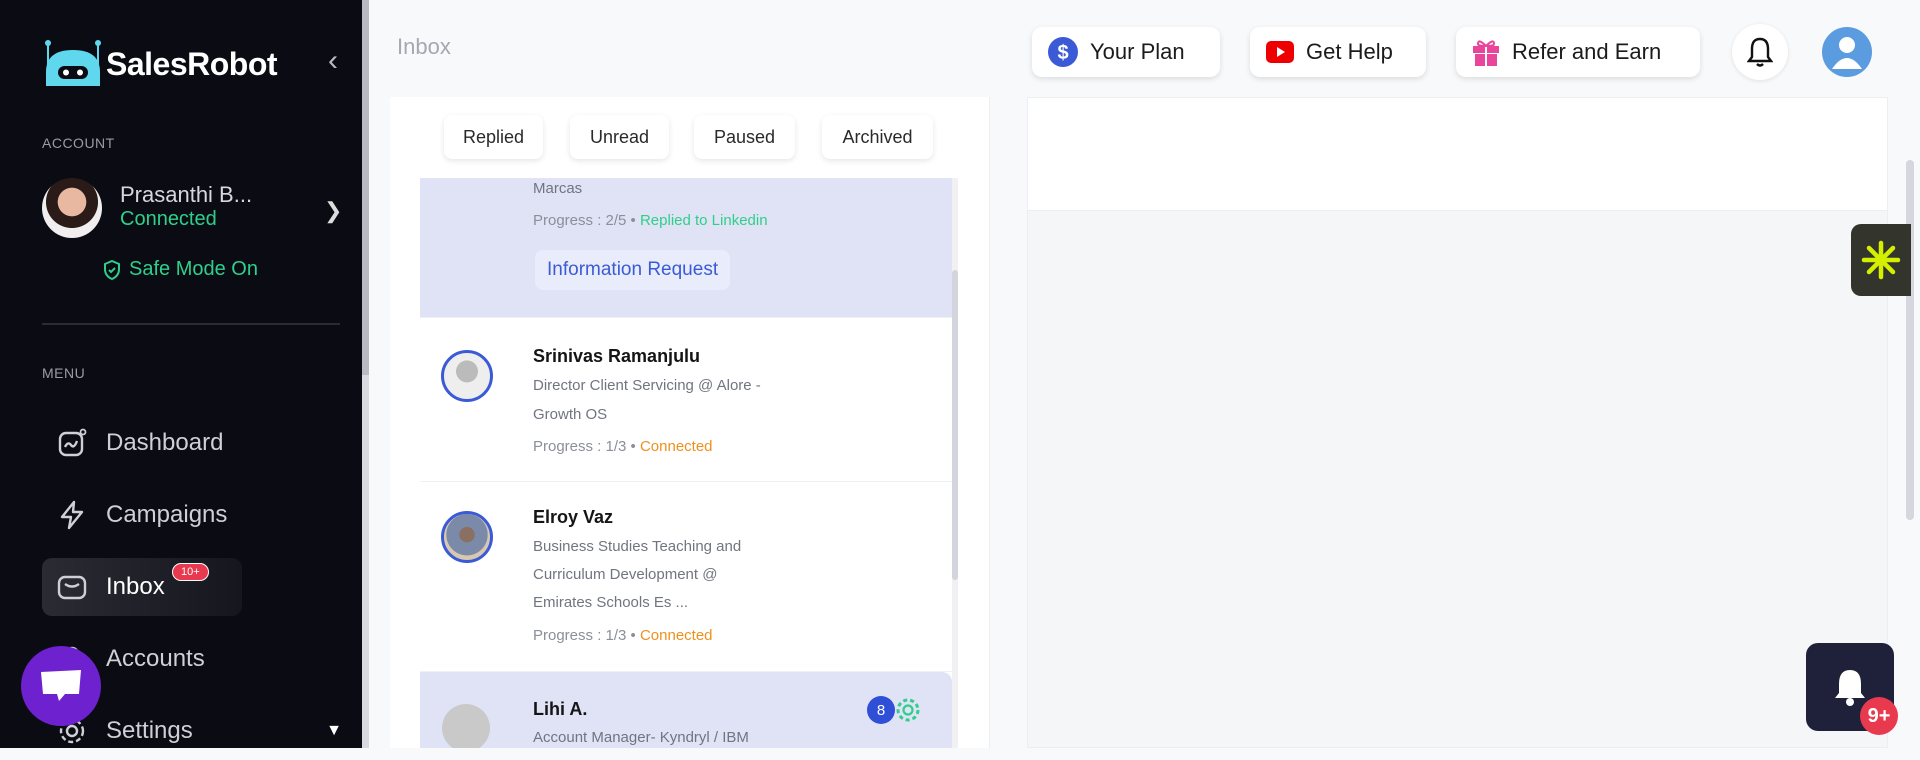 The height and width of the screenshot is (760, 1920). Describe the element at coordinates (73, 63) in the screenshot. I see `robot-logo-icon` at that location.